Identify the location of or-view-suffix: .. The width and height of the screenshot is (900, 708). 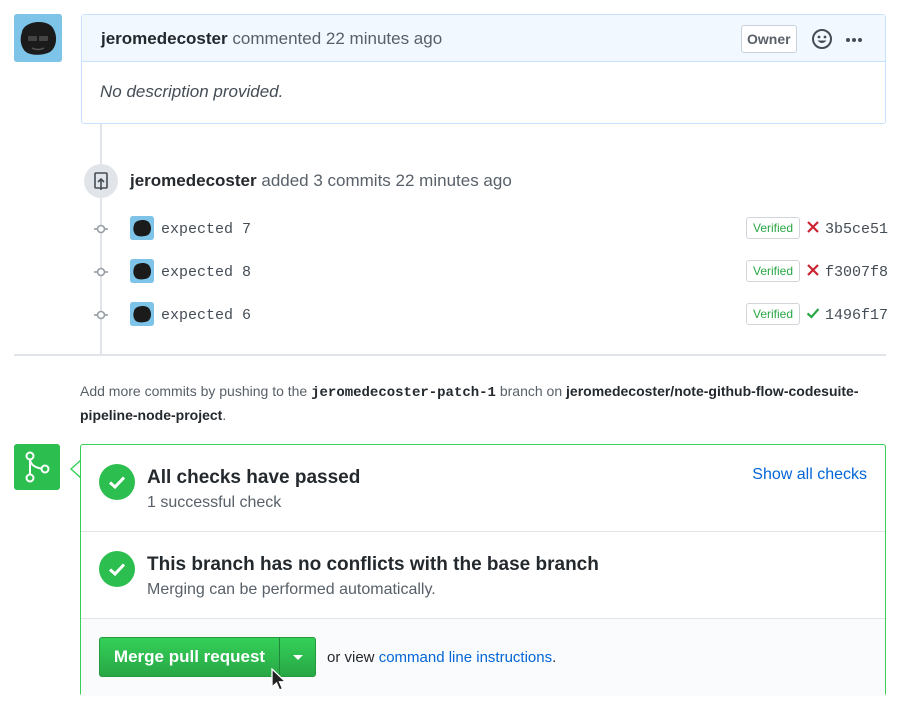
(554, 657).